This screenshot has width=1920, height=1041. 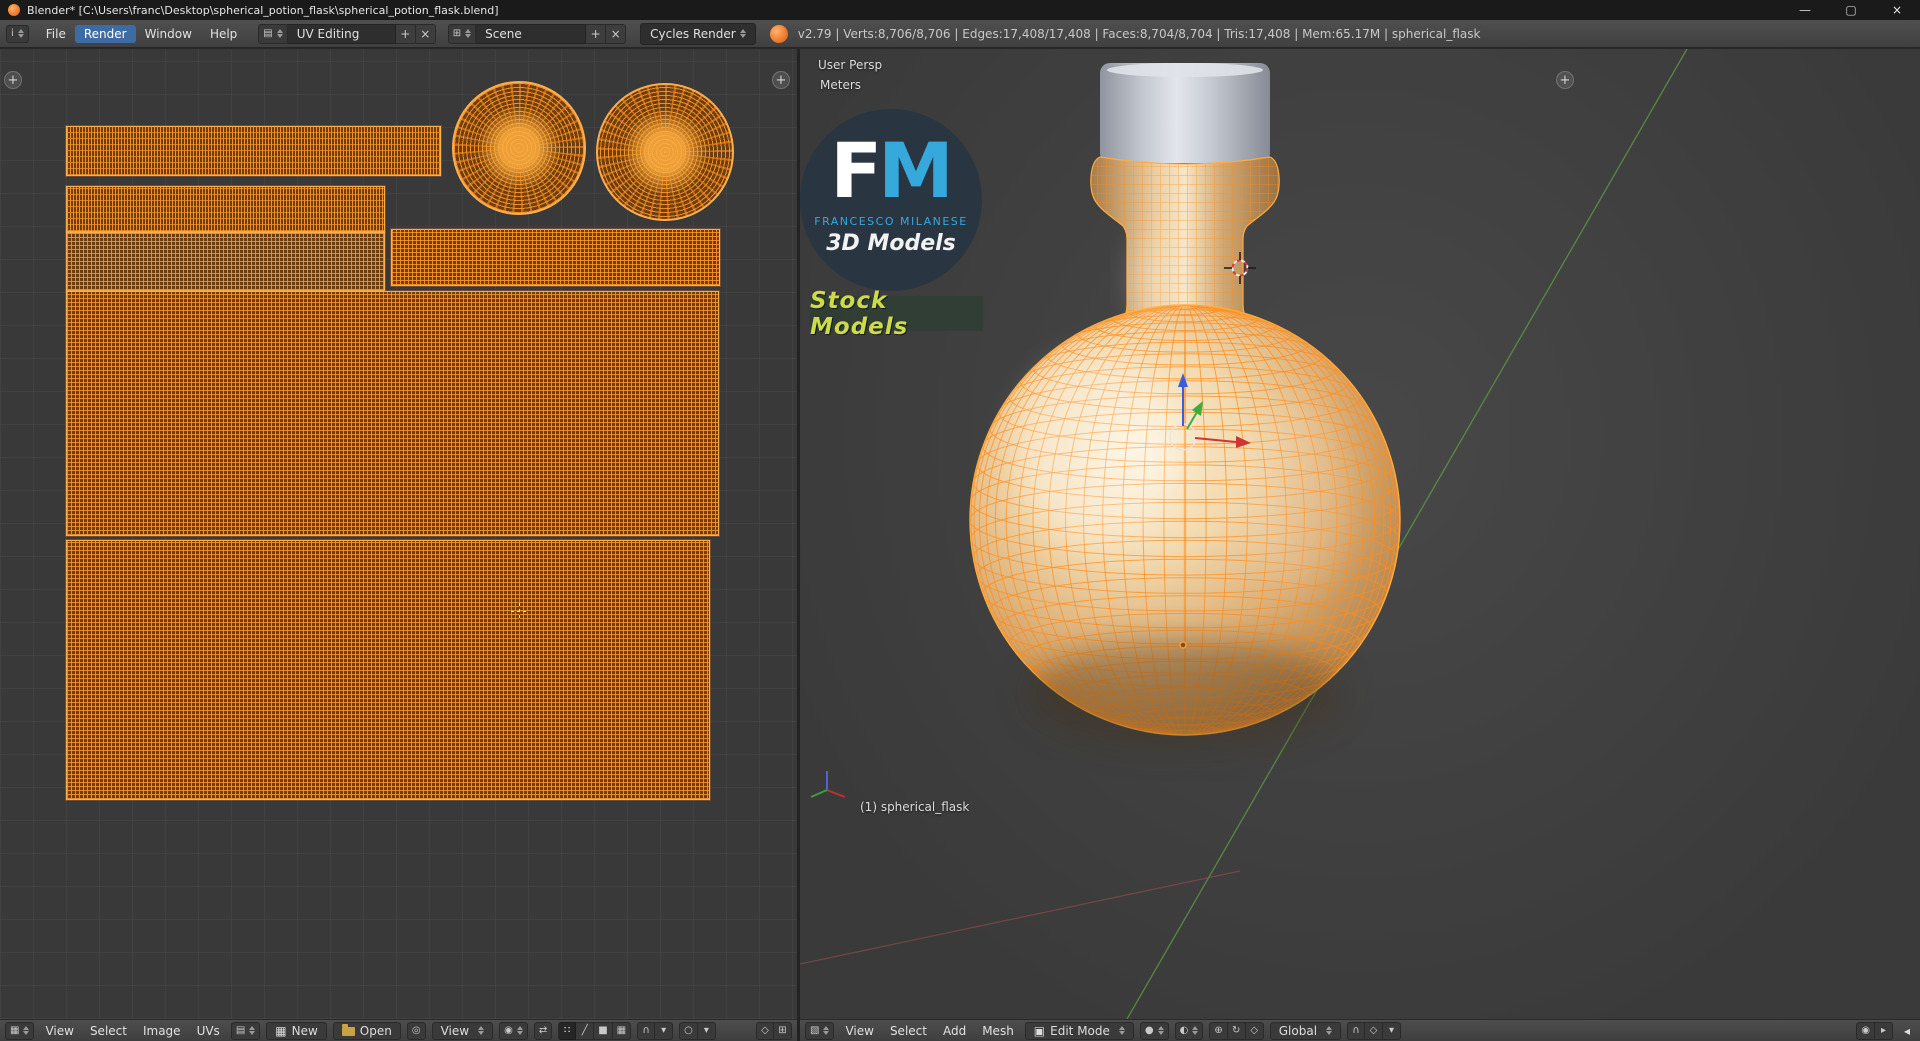 What do you see at coordinates (706, 1030) in the screenshot?
I see `uv-proportional-falloff-dropdown: ▾` at bounding box center [706, 1030].